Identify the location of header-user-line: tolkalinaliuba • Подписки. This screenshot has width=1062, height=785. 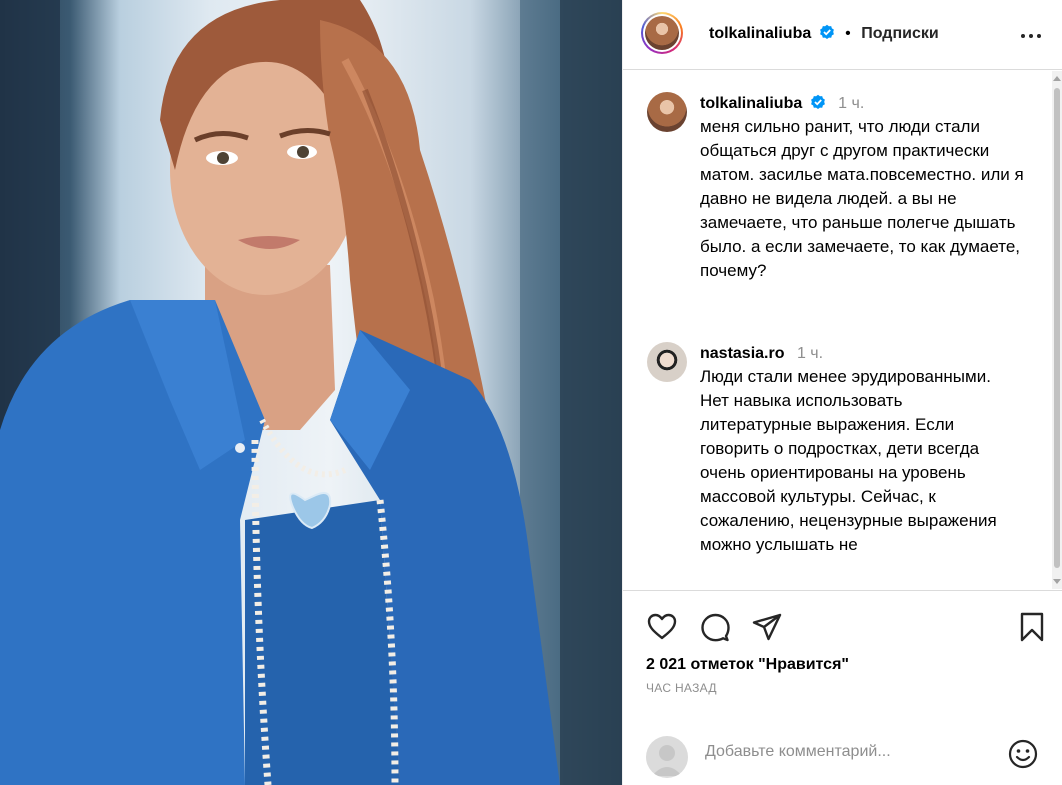
(824, 33).